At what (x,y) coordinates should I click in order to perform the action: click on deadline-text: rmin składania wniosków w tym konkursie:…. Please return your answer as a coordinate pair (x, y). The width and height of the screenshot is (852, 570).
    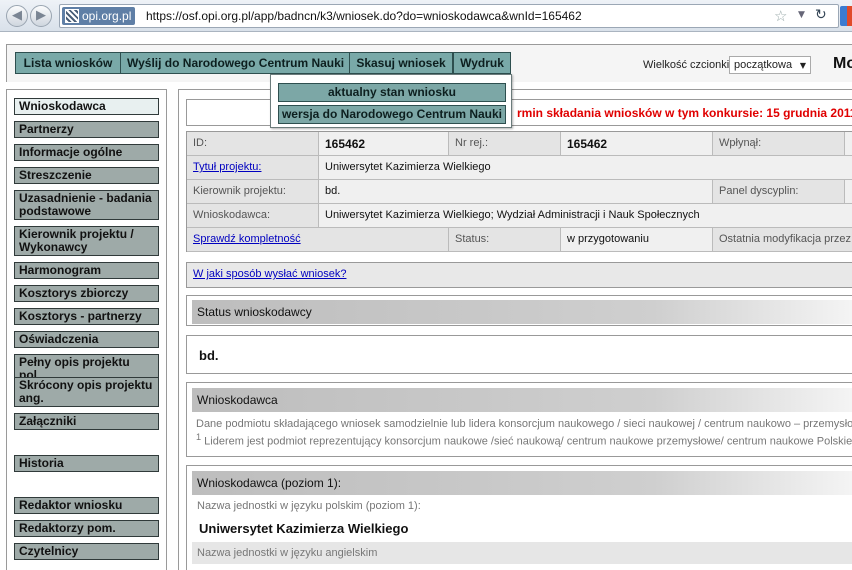
    Looking at the image, I should click on (684, 113).